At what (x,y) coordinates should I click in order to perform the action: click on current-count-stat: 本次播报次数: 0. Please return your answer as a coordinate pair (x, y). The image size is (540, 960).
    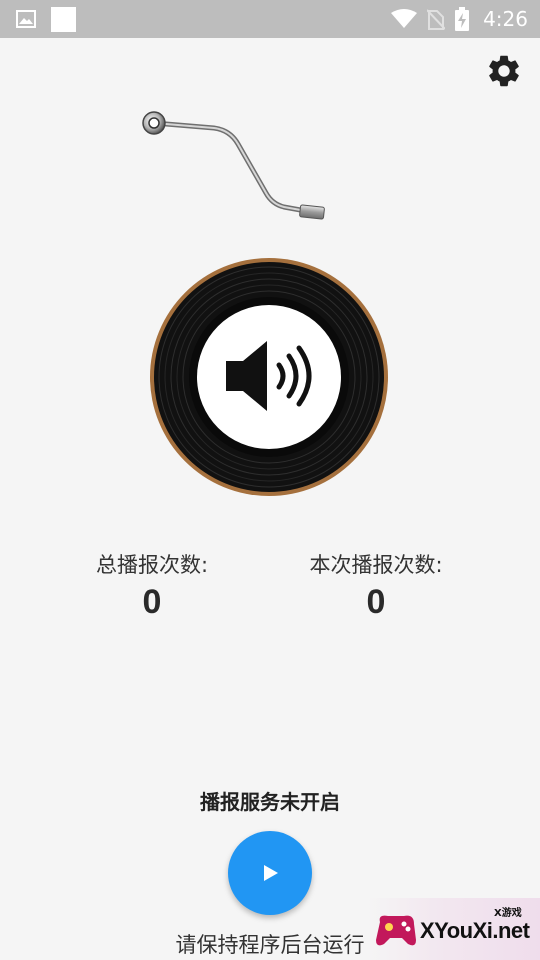
    Looking at the image, I should click on (376, 585).